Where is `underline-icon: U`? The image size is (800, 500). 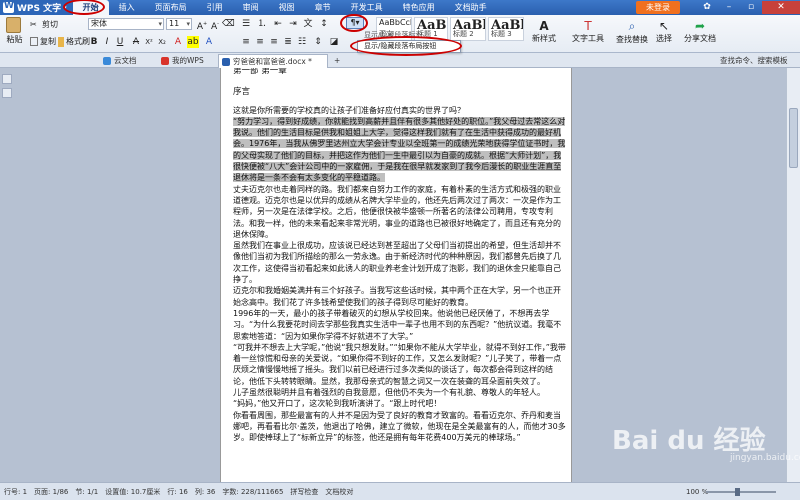
underline-icon: U is located at coordinates (120, 42).